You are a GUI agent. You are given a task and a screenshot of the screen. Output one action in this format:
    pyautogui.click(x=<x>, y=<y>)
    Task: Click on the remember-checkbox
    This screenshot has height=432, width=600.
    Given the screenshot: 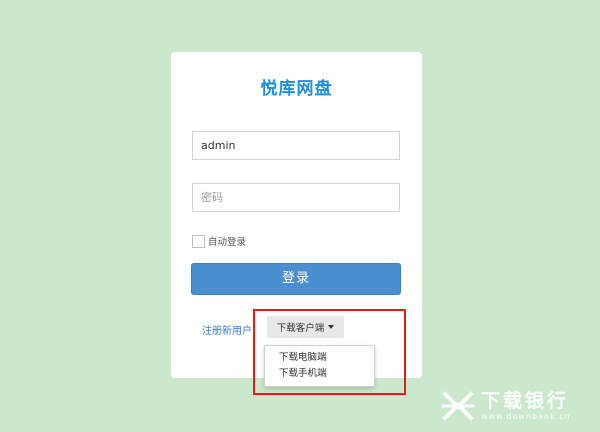 What is the action you would take?
    pyautogui.click(x=198, y=241)
    